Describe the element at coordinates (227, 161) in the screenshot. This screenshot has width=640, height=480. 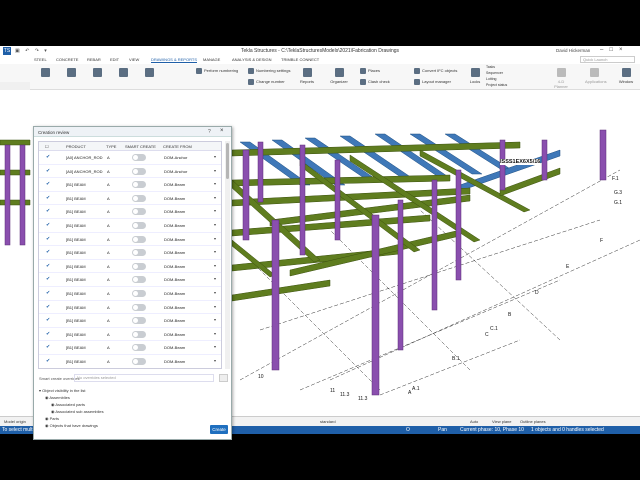
I see `scrollbar-thumb` at that location.